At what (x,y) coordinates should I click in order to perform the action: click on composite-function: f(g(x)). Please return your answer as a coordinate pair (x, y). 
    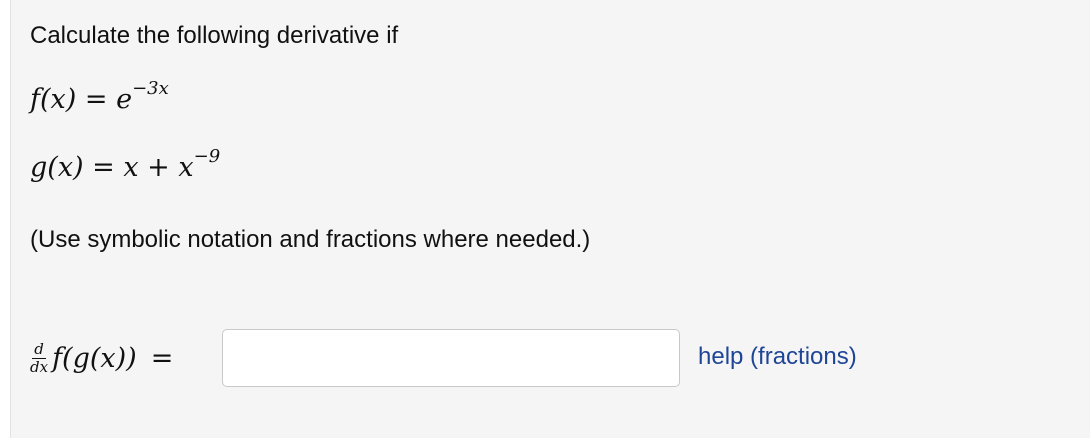
    Looking at the image, I should click on (94, 358).